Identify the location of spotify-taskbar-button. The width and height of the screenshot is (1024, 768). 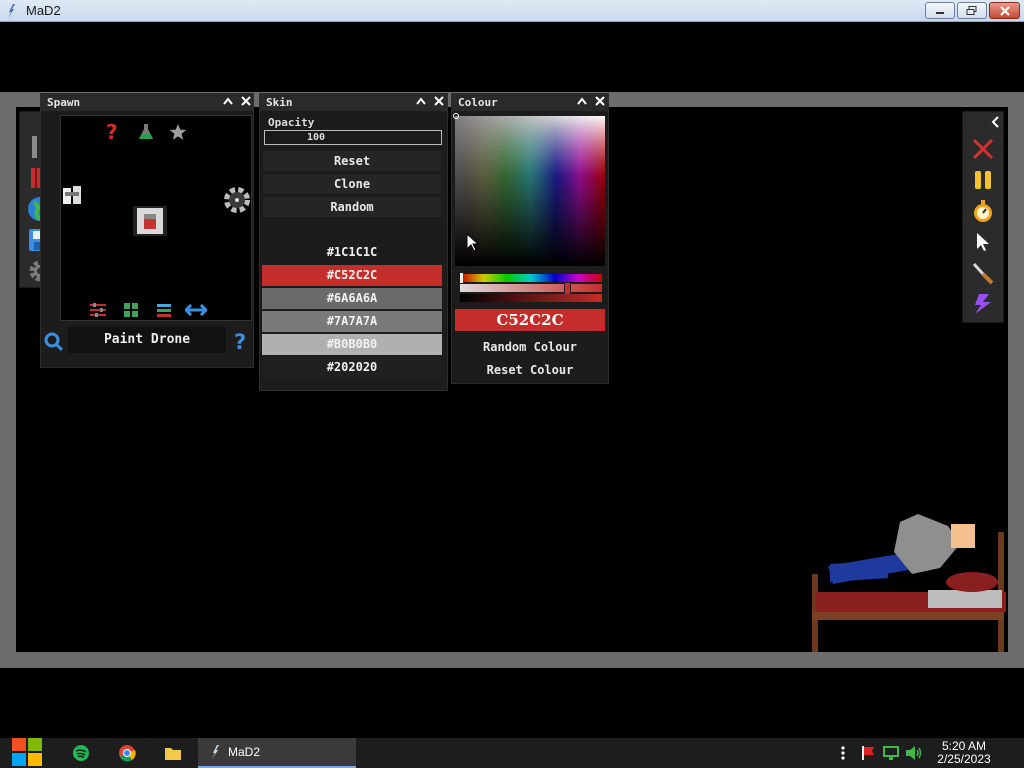
(81, 753).